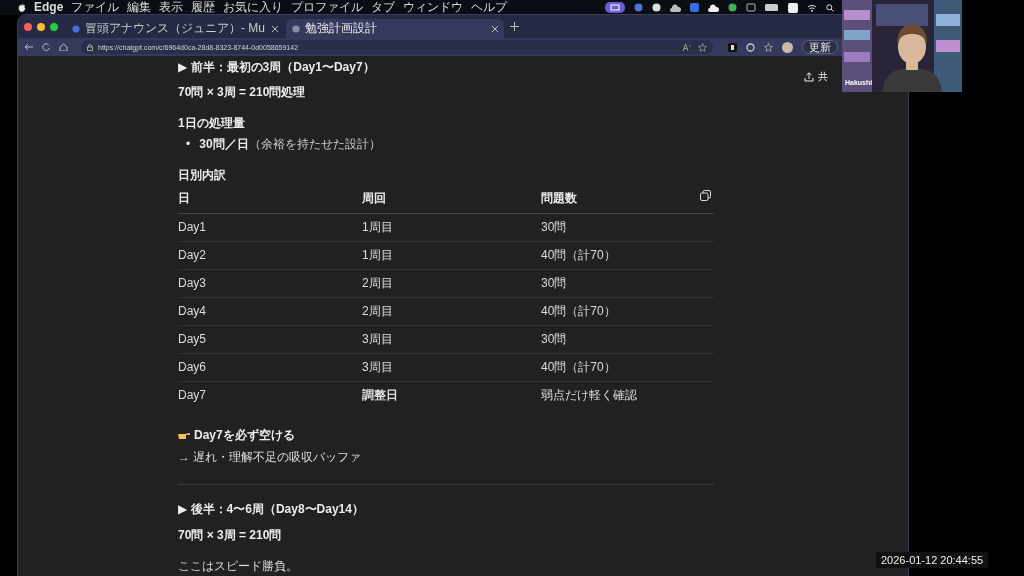 This screenshot has height=576, width=1024. Describe the element at coordinates (192, 395) in the screenshot. I see `table-cell: Day7` at that location.